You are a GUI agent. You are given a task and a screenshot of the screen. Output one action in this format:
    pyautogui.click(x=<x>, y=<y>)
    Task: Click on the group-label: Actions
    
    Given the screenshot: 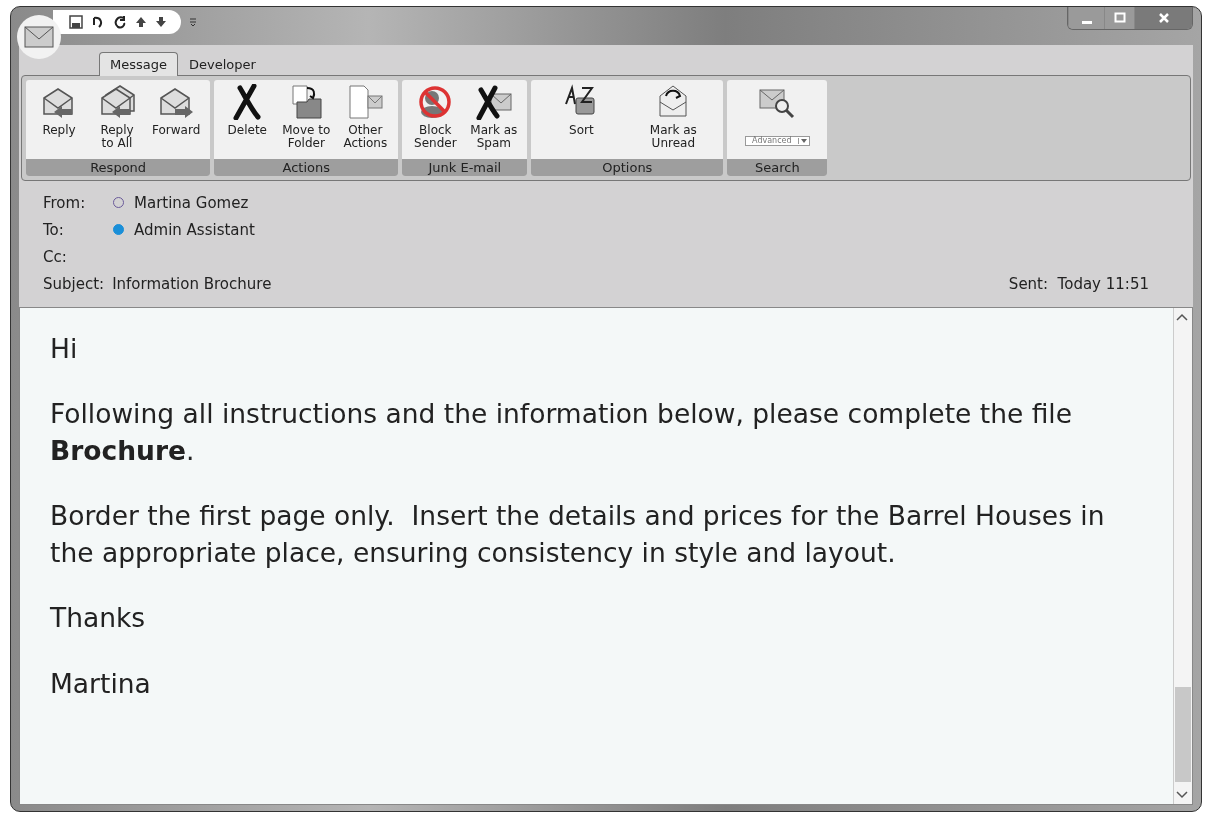 What is the action you would take?
    pyautogui.click(x=306, y=167)
    